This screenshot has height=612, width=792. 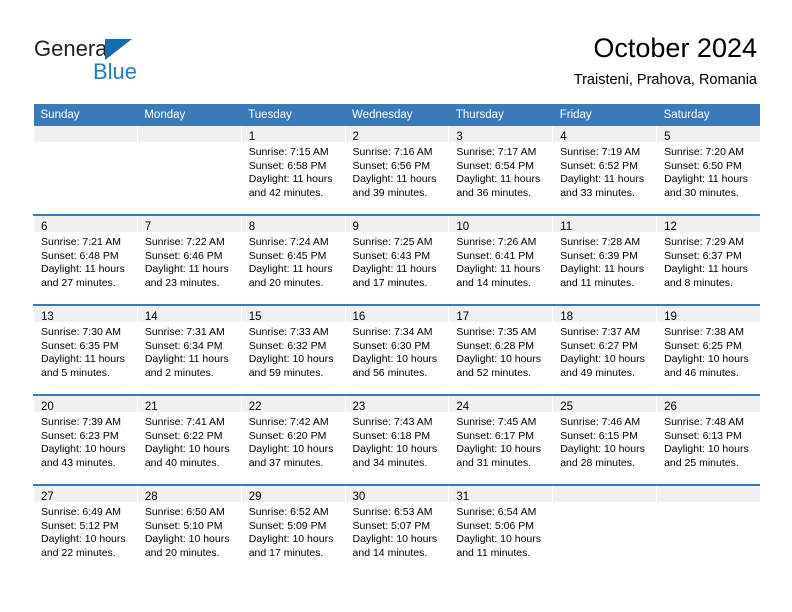 What do you see at coordinates (501, 315) in the screenshot?
I see `day-number-band: 17` at bounding box center [501, 315].